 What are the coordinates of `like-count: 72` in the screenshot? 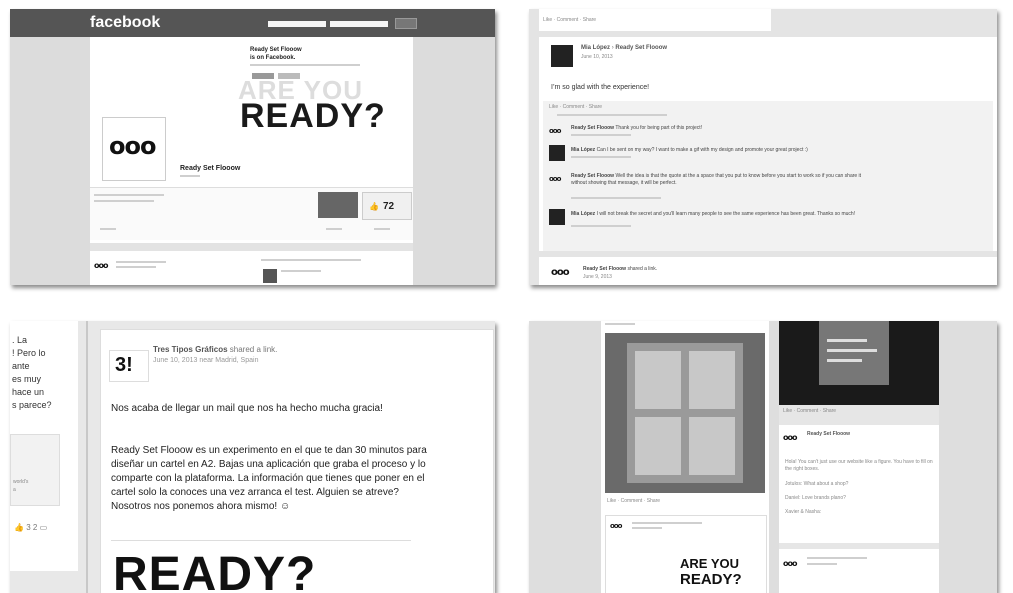 It's located at (389, 206).